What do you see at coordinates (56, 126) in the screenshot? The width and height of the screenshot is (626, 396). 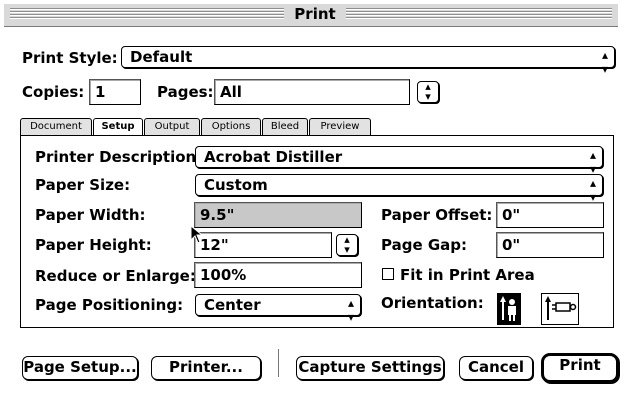 I see `tab-document: Document` at bounding box center [56, 126].